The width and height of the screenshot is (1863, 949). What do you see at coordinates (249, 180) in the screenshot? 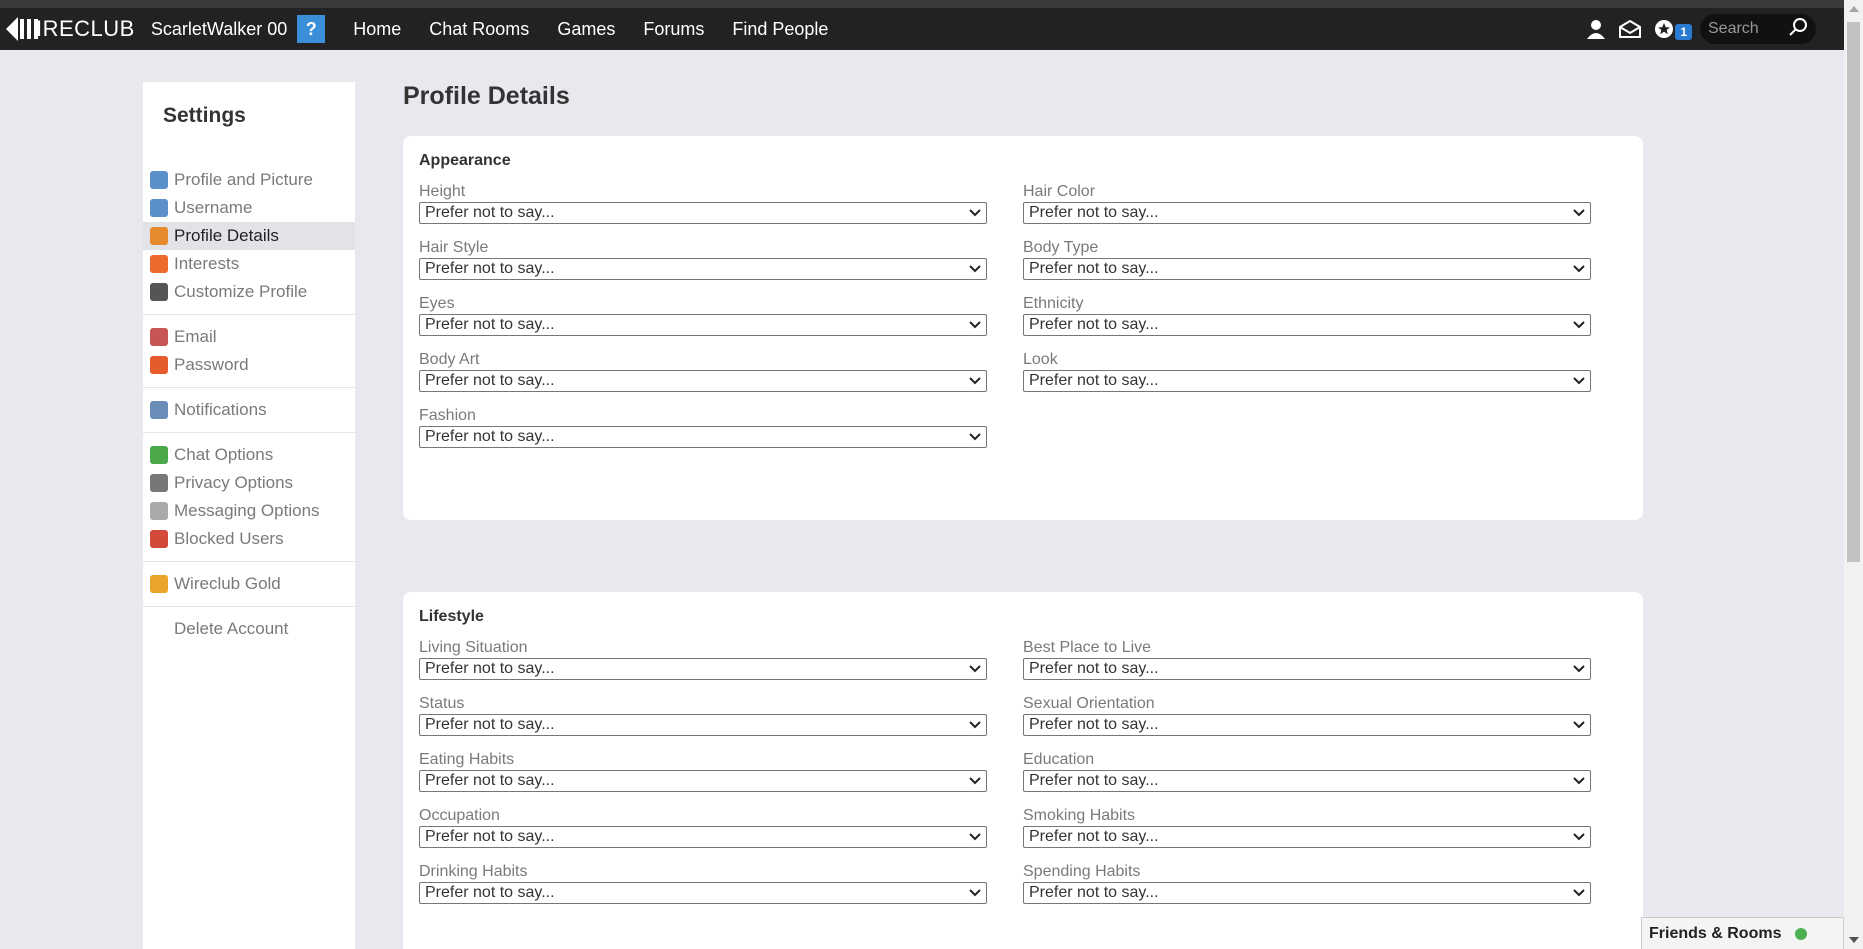
I see `sidebar-item-profile-and-picture: Profile and Picture` at bounding box center [249, 180].